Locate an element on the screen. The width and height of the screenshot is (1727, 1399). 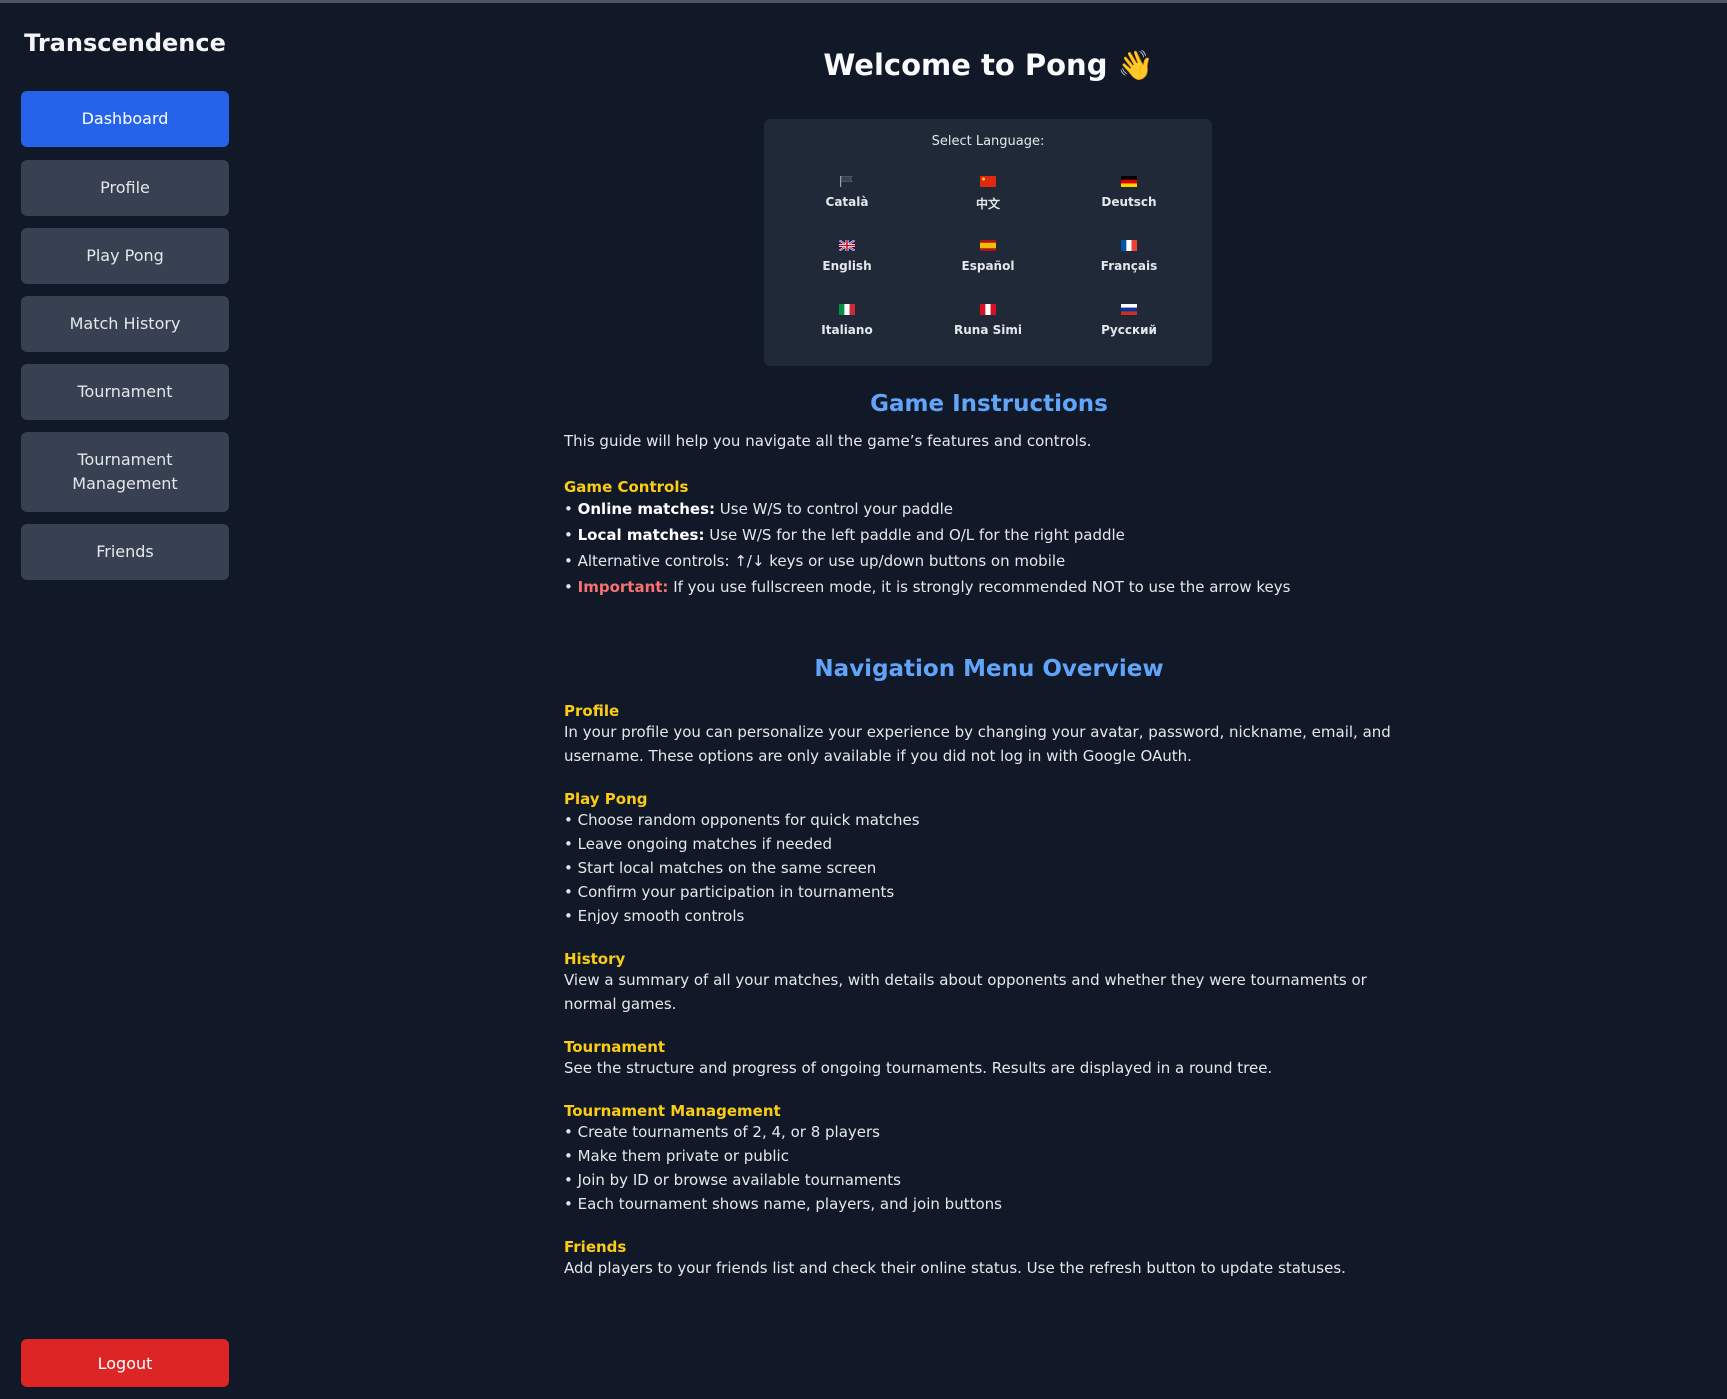
language-label: Français is located at coordinates (1129, 266).